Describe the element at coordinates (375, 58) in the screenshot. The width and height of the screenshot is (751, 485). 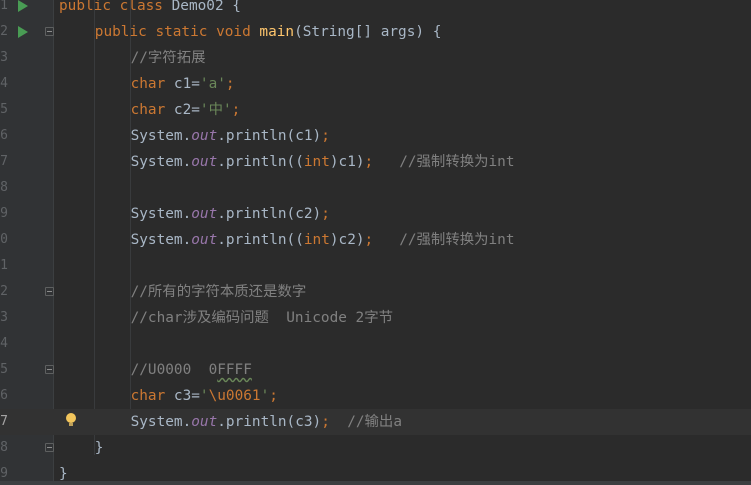
I see `code-line: 3 //字符拓展` at that location.